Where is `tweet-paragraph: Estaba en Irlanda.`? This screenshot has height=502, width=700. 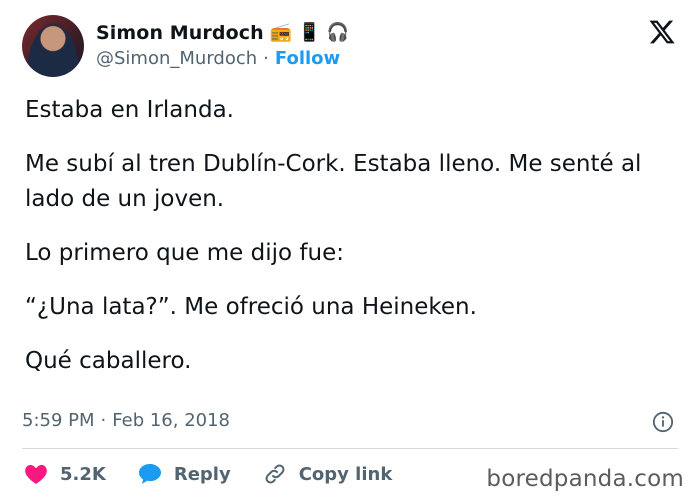
tweet-paragraph: Estaba en Irlanda. is located at coordinates (129, 110).